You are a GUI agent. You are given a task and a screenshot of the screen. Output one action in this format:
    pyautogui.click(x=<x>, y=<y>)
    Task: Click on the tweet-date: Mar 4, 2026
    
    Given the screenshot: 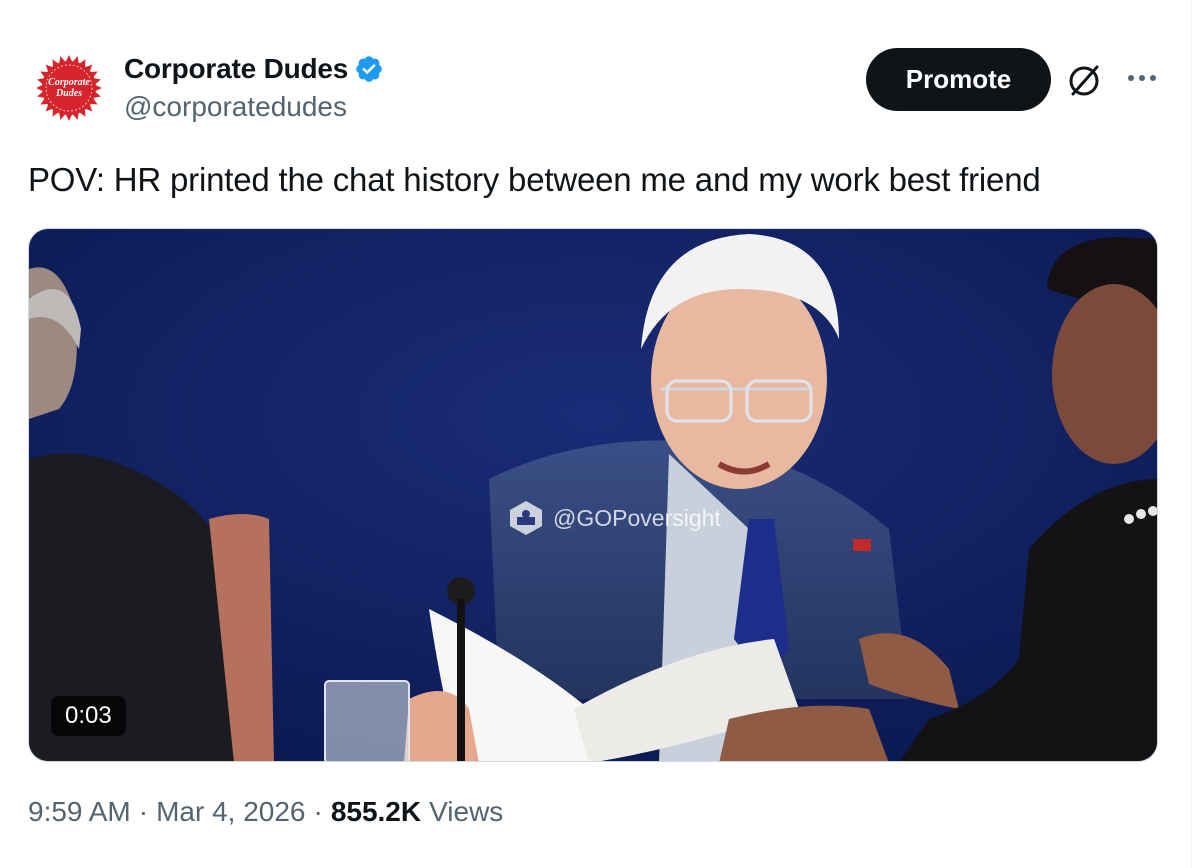 What is the action you would take?
    pyautogui.click(x=230, y=812)
    